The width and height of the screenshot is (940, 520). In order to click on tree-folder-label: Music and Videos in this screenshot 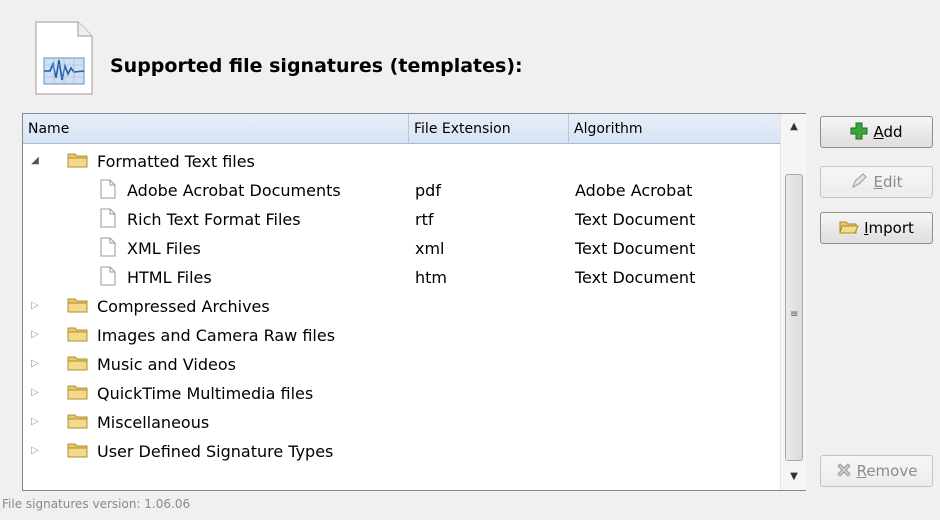, I will do `click(166, 364)`.